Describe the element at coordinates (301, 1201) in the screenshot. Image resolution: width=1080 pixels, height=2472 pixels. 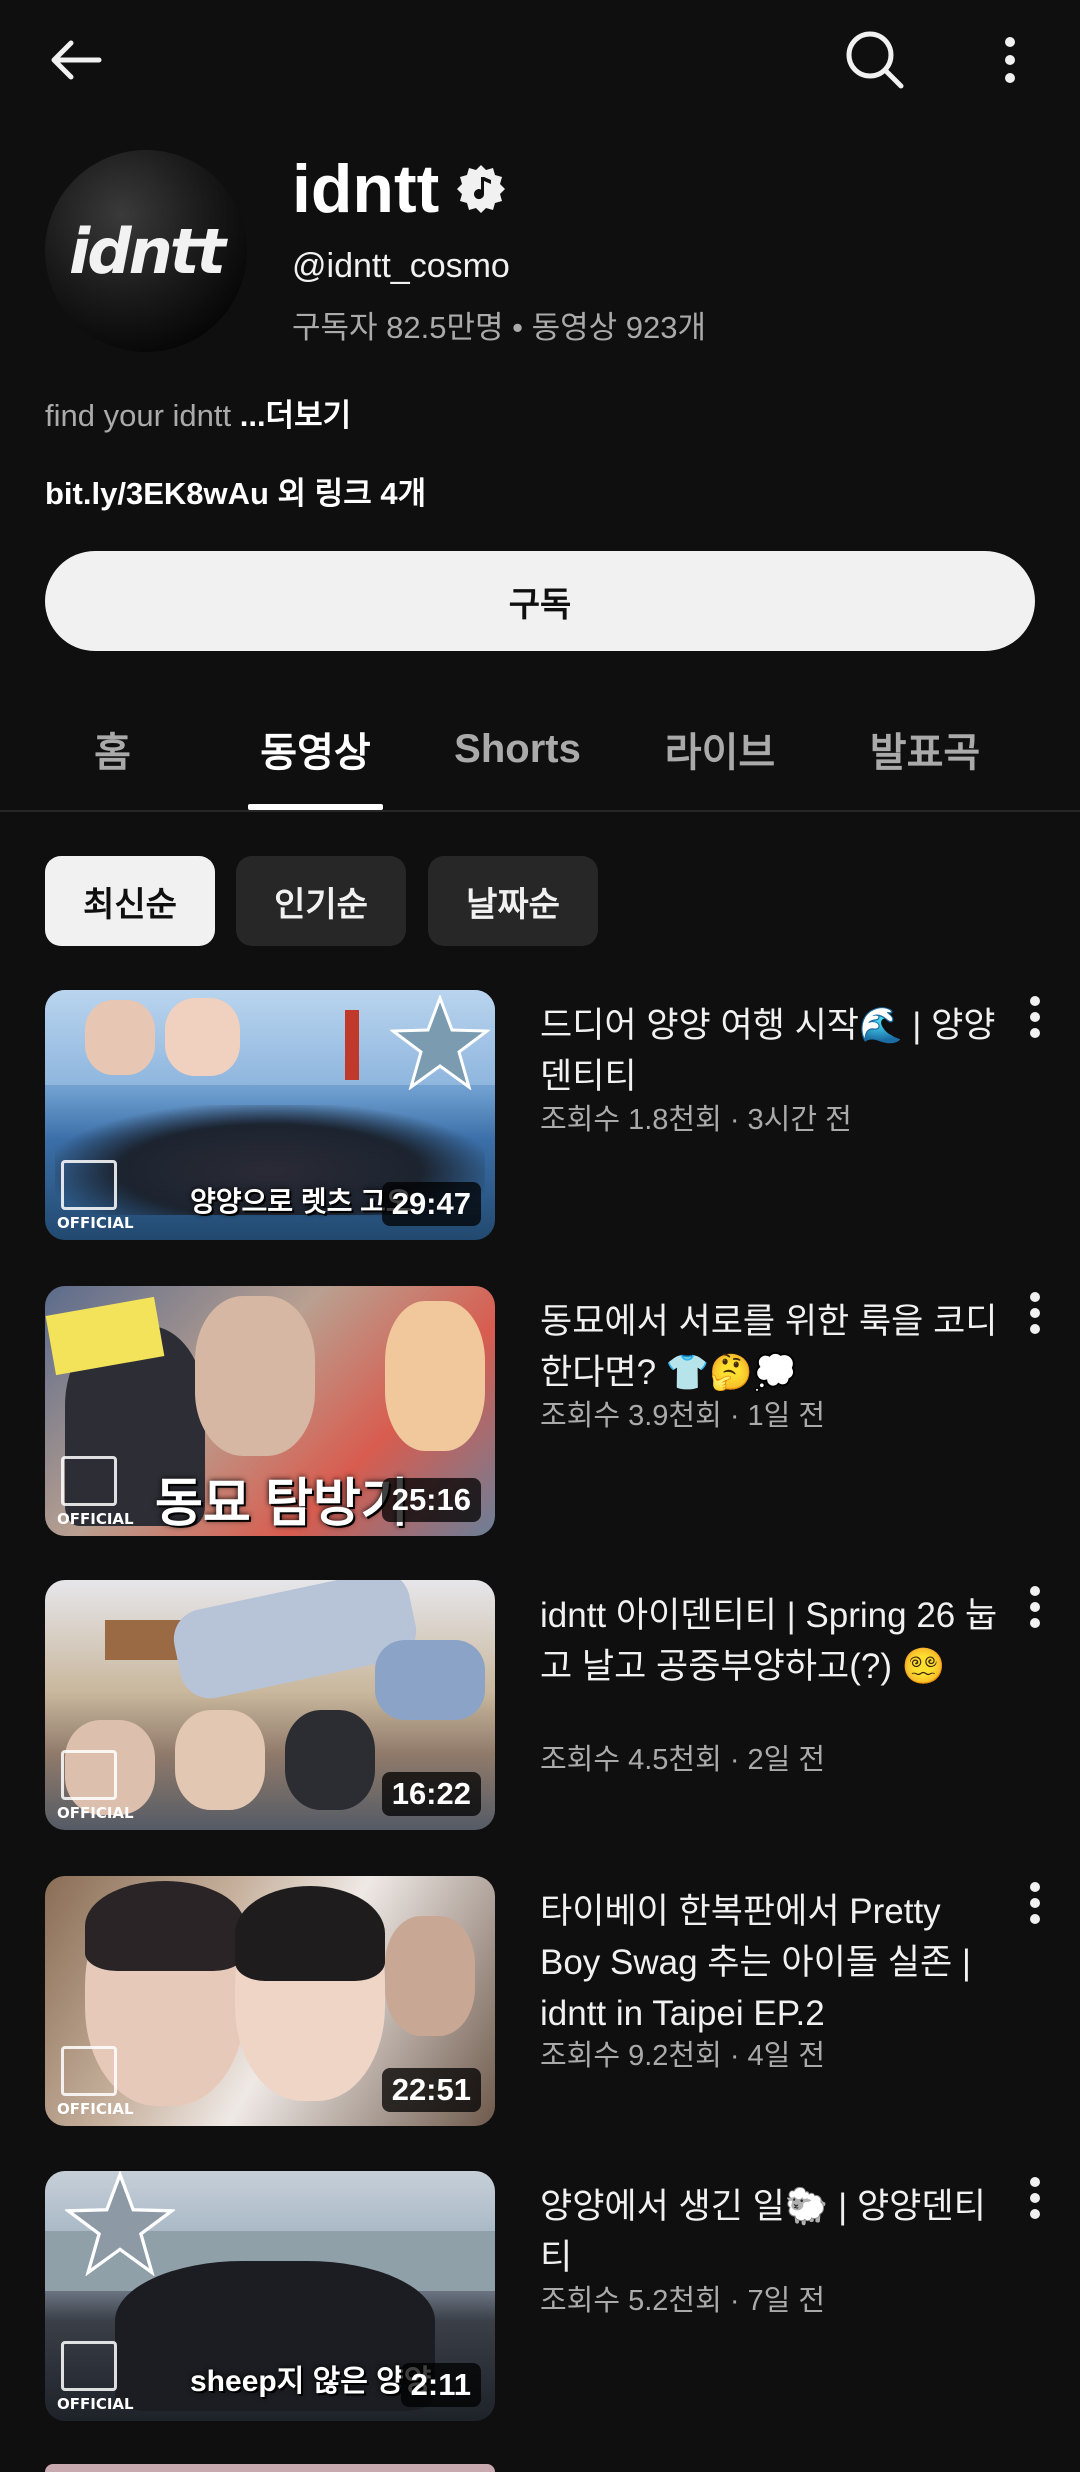
I see `thumbnail-caption: 양양으로 렛츠 고오` at that location.